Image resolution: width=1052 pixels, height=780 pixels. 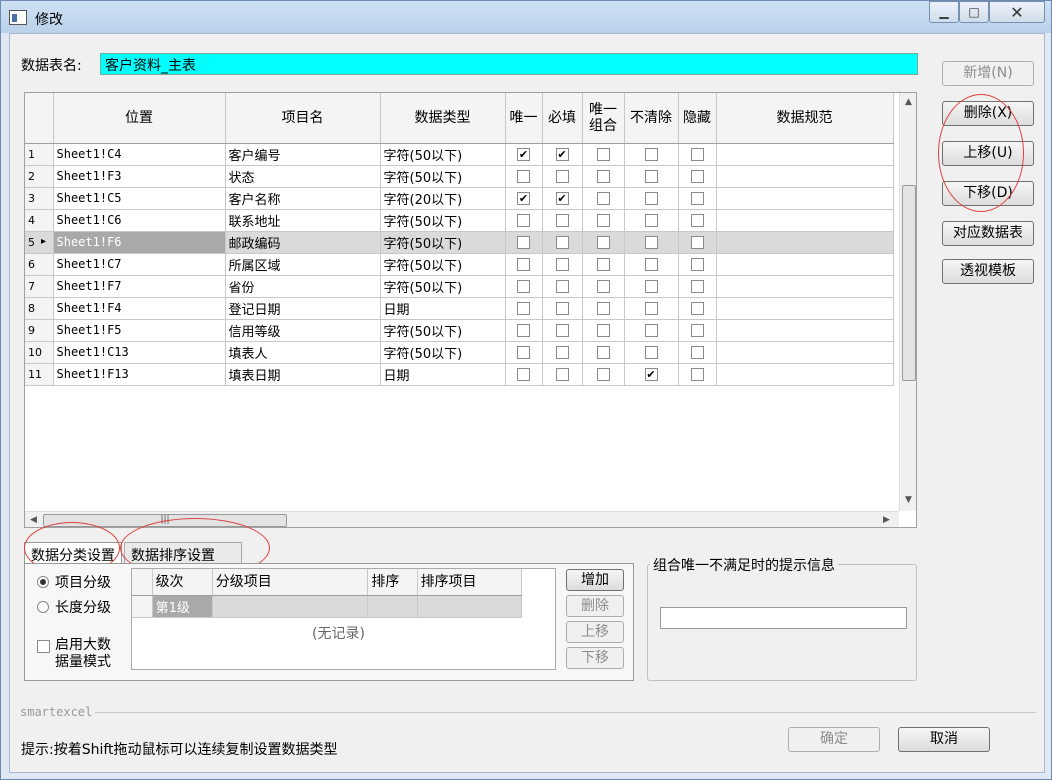 What do you see at coordinates (303, 308) in the screenshot?
I see `item-name-cell: 登记日期` at bounding box center [303, 308].